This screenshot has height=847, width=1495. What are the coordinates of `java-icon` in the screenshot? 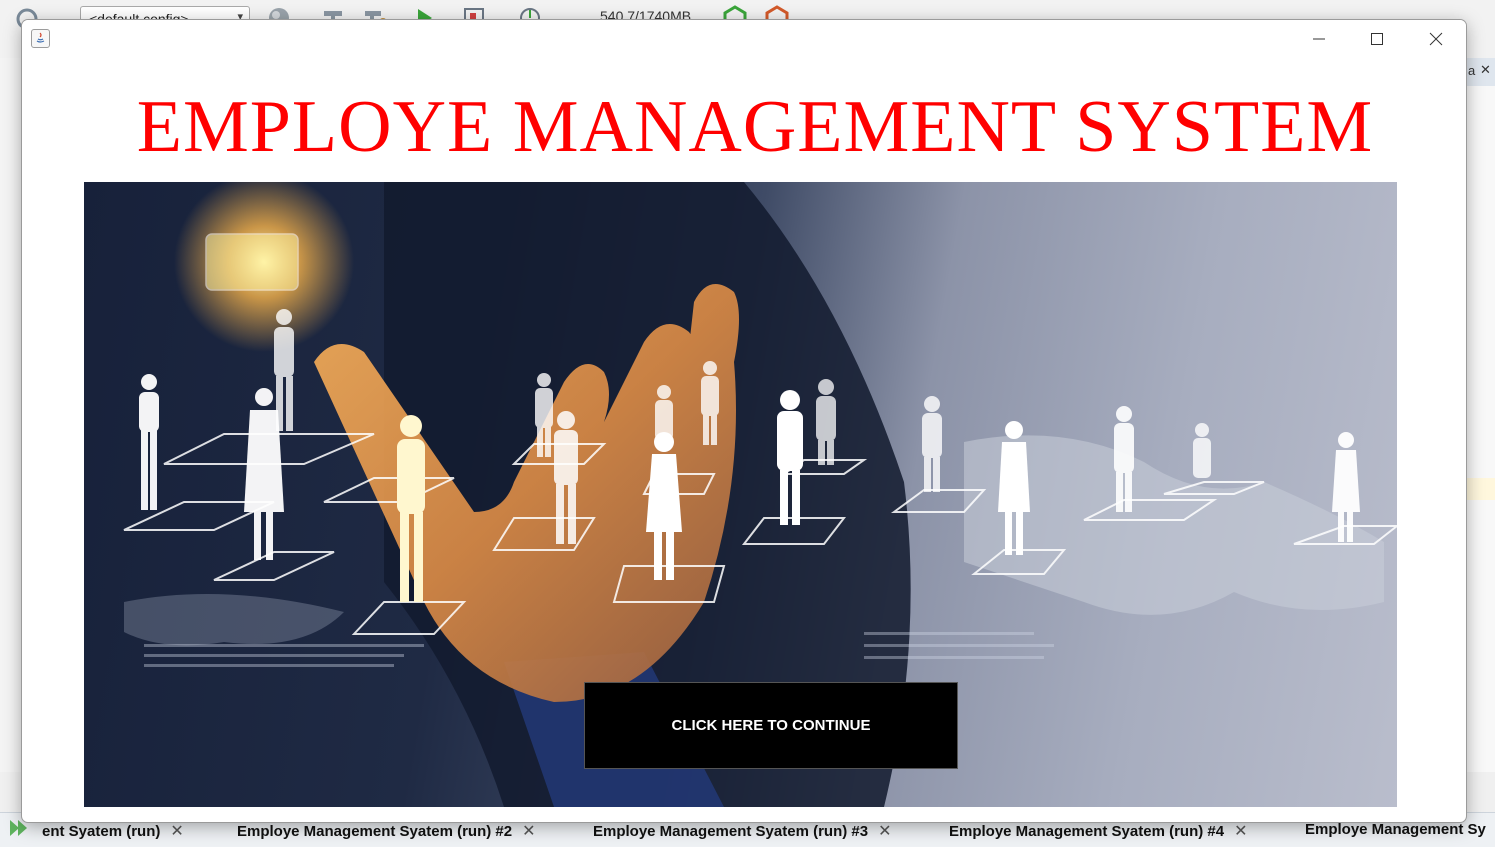 It's located at (40, 38).